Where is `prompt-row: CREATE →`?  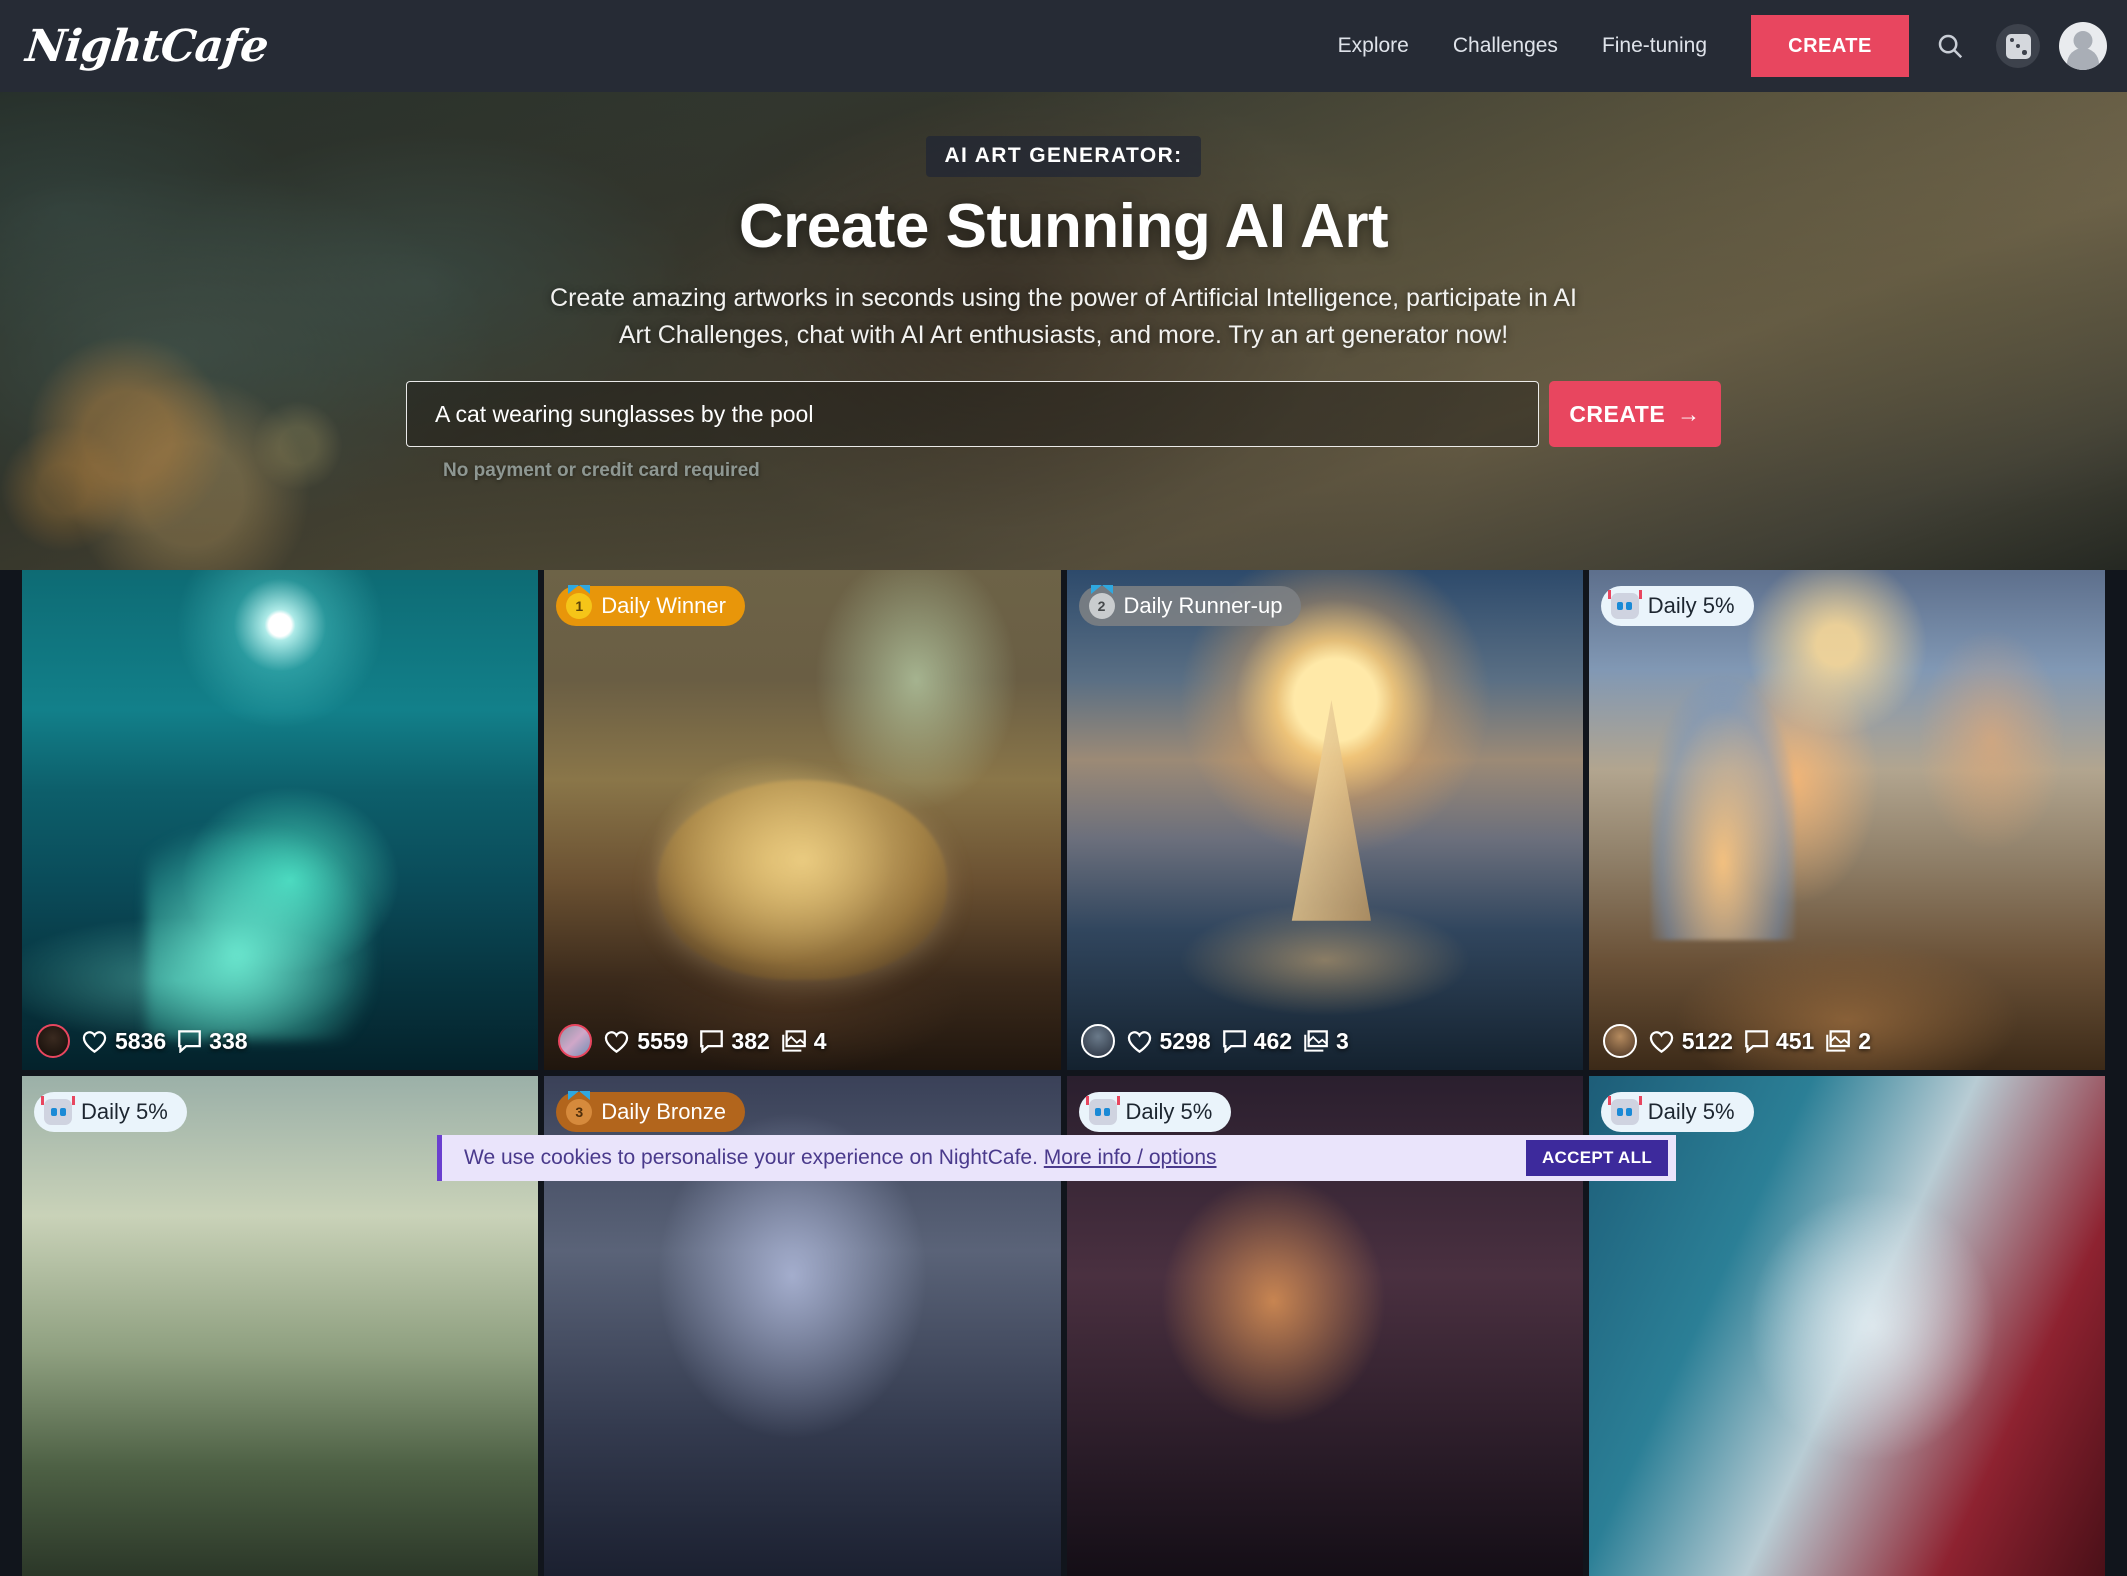 prompt-row: CREATE → is located at coordinates (1063, 414).